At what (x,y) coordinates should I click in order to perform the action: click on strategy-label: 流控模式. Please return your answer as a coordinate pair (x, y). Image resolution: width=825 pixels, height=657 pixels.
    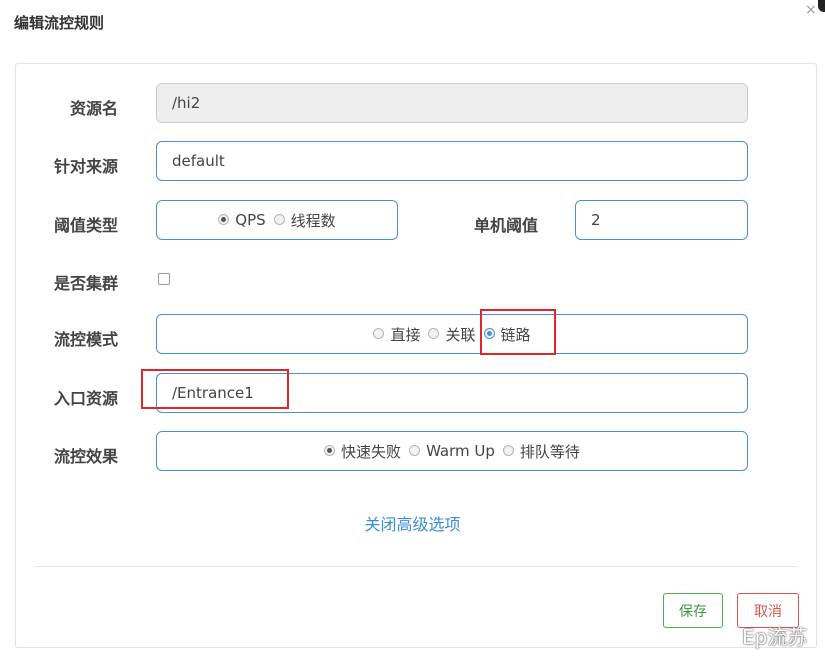
    Looking at the image, I should click on (85, 339).